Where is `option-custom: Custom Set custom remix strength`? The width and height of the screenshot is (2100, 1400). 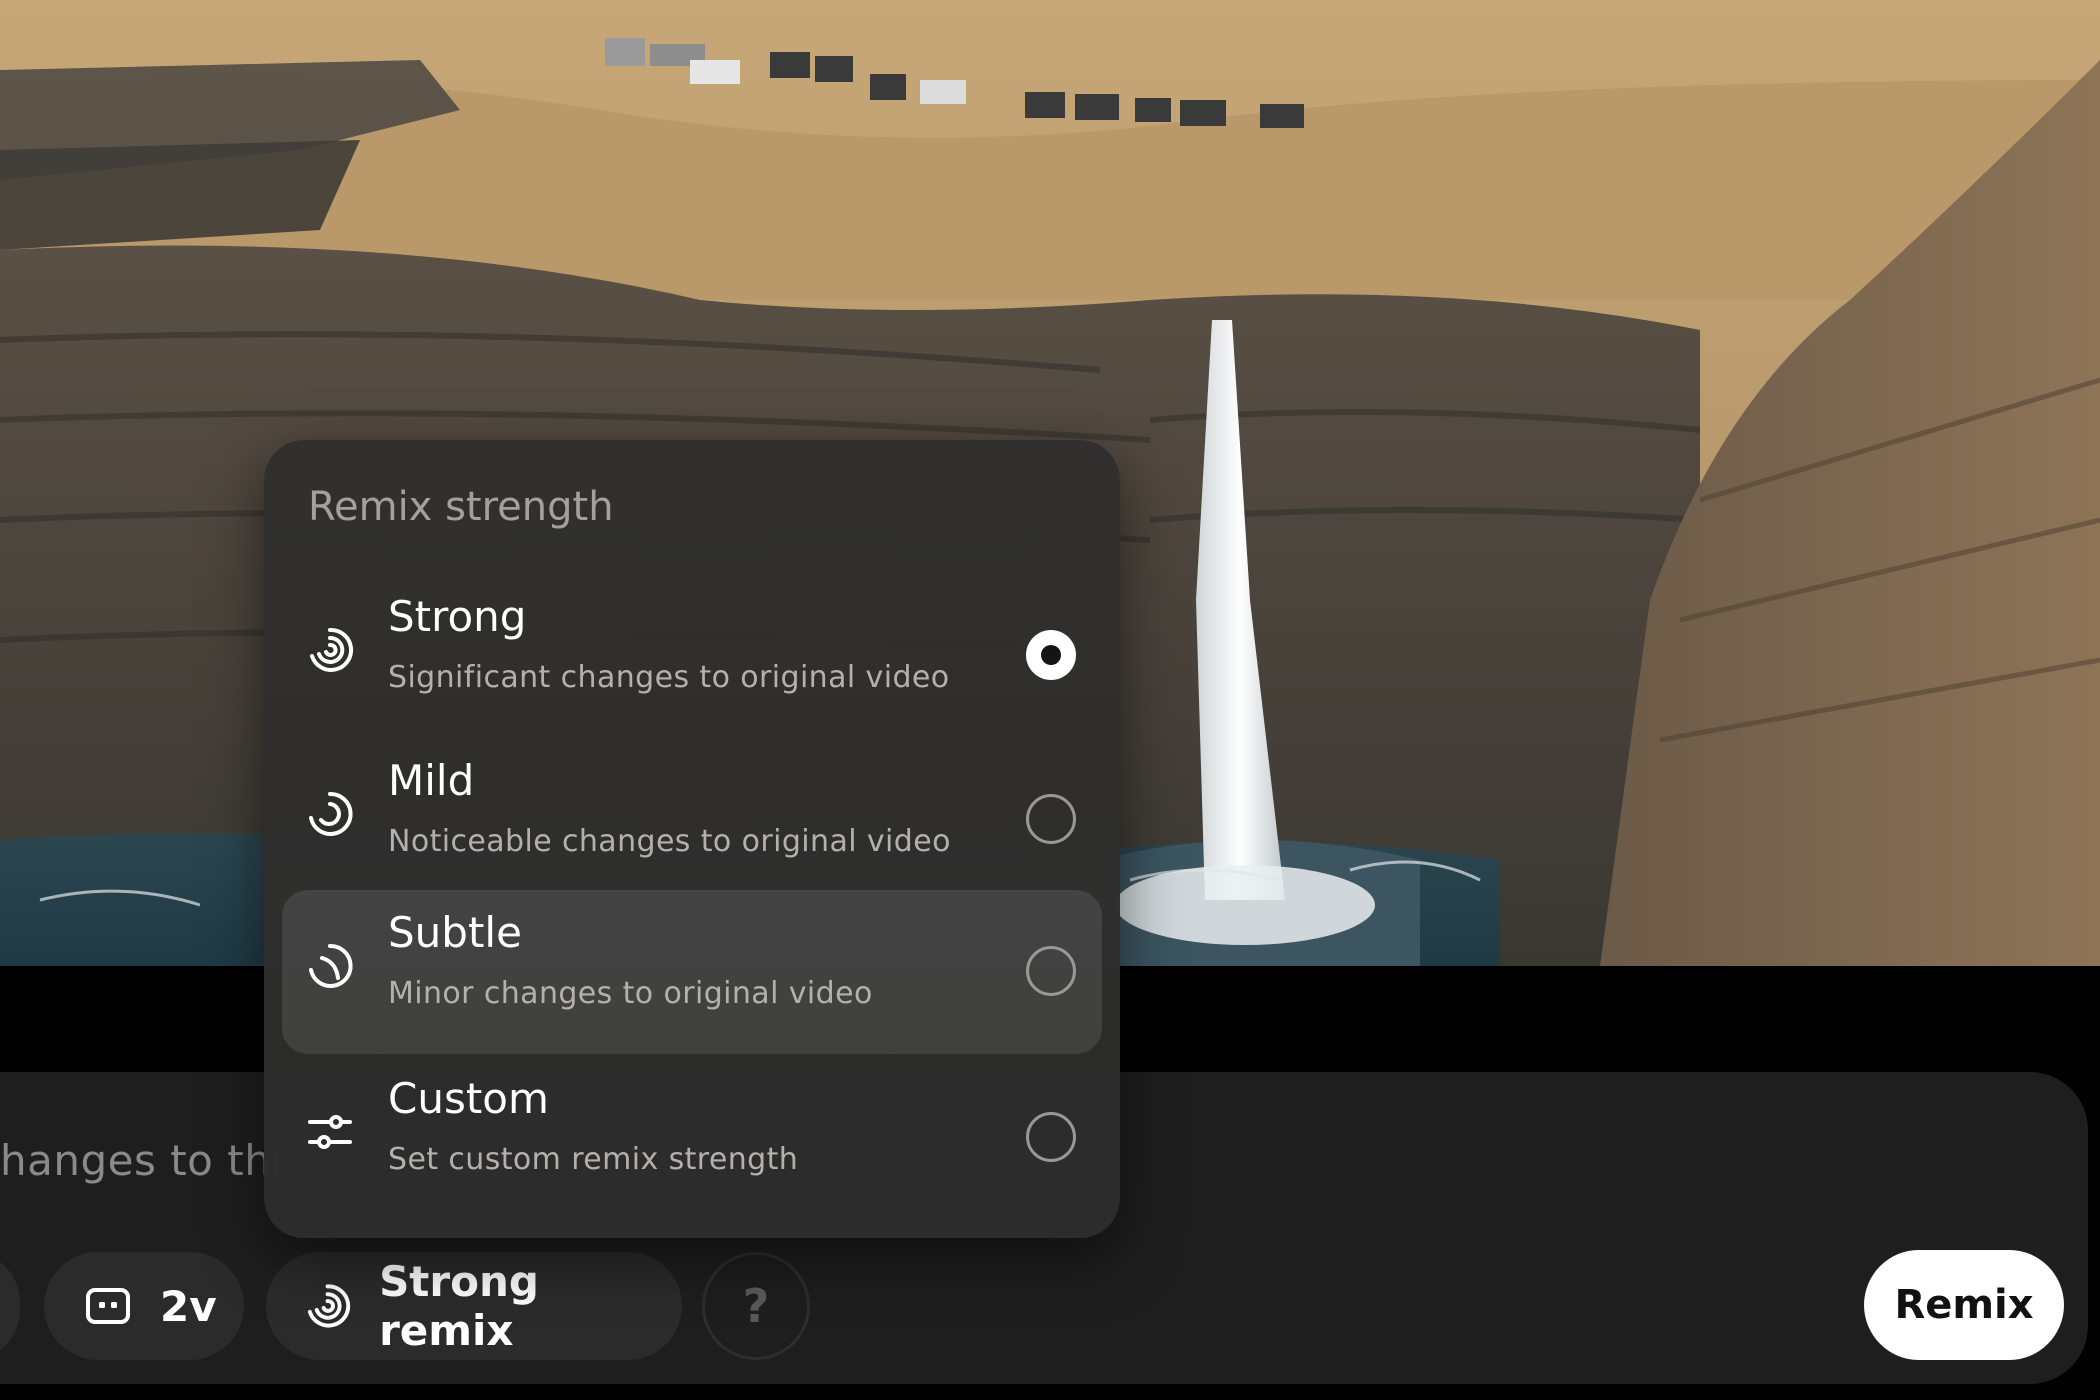 option-custom: Custom Set custom remix strength is located at coordinates (692, 1138).